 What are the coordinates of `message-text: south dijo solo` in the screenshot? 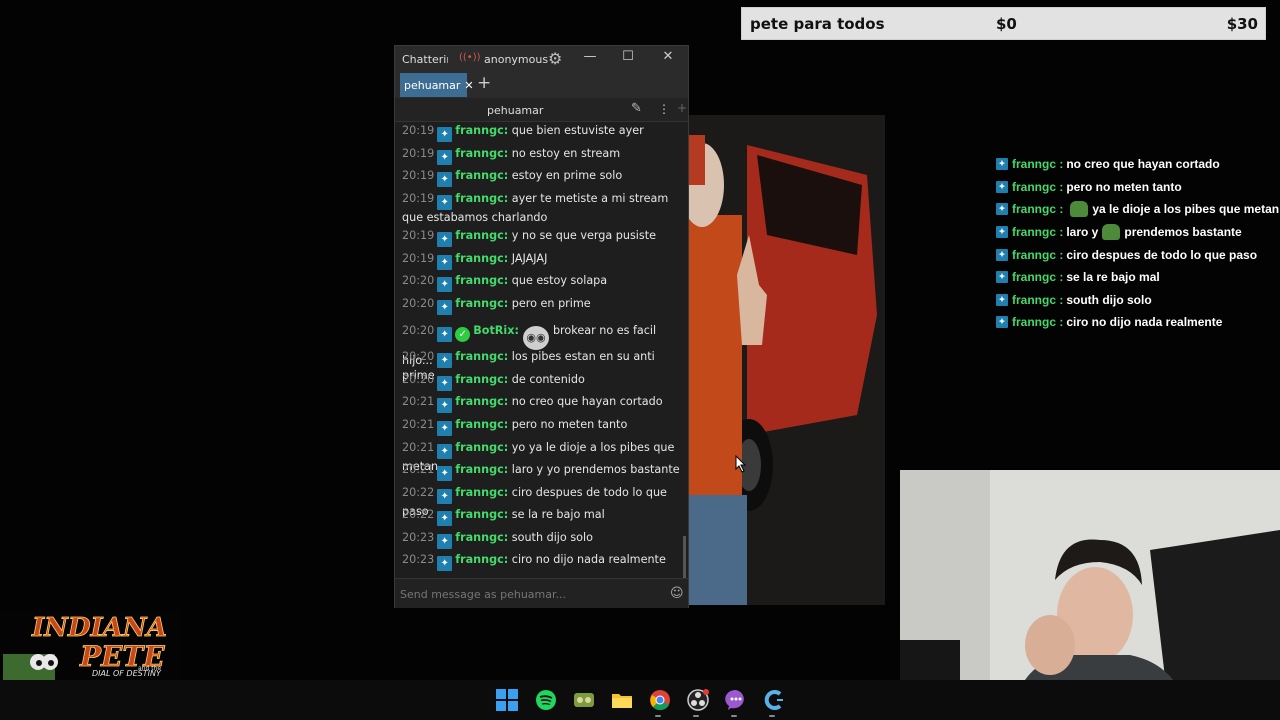 It's located at (552, 537).